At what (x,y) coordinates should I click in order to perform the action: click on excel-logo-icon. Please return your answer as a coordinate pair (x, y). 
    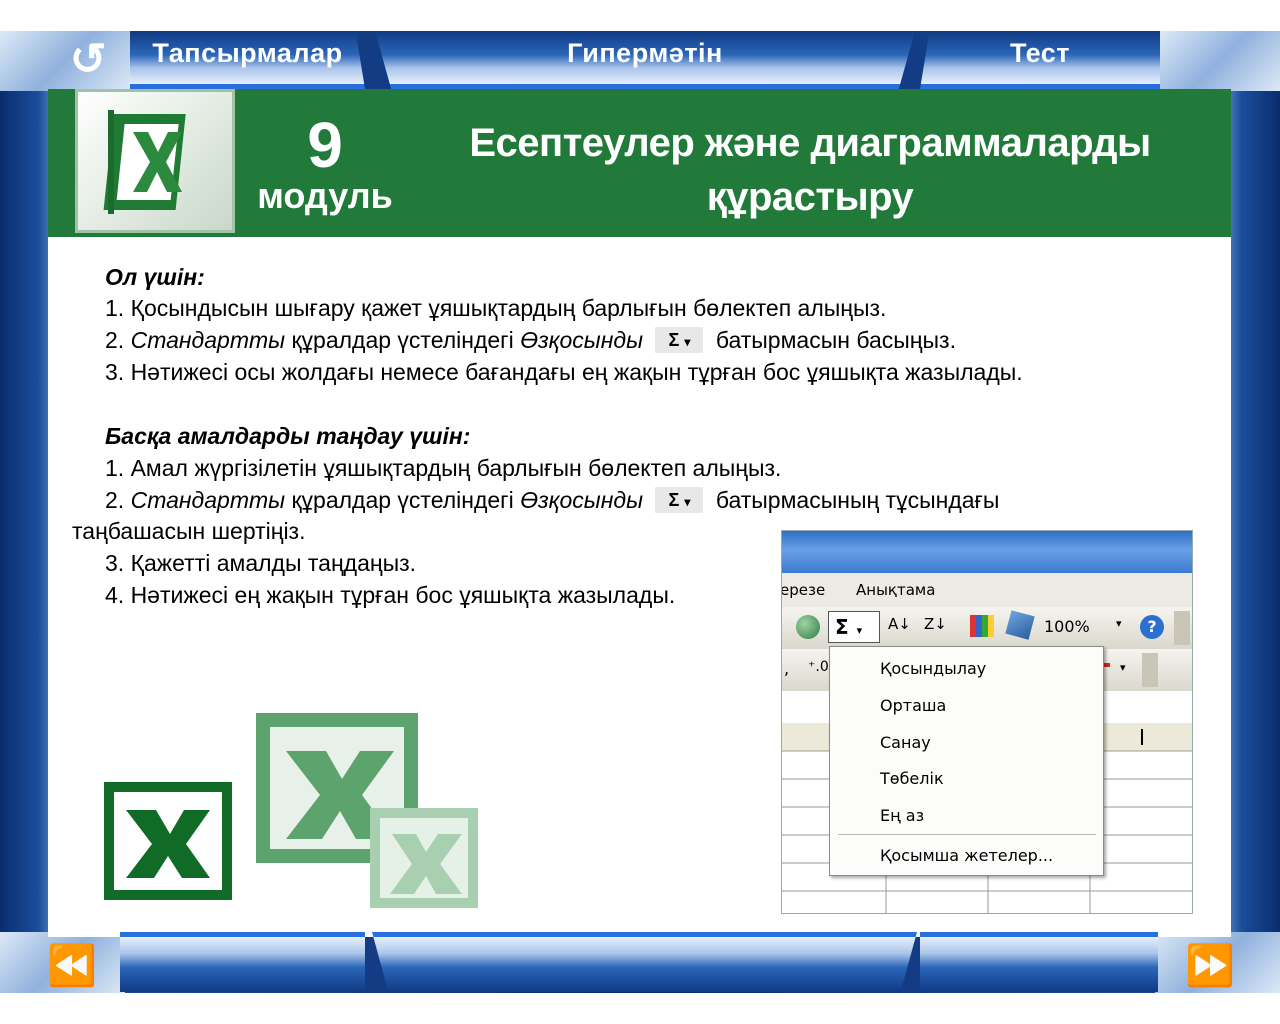
    Looking at the image, I should click on (144, 162).